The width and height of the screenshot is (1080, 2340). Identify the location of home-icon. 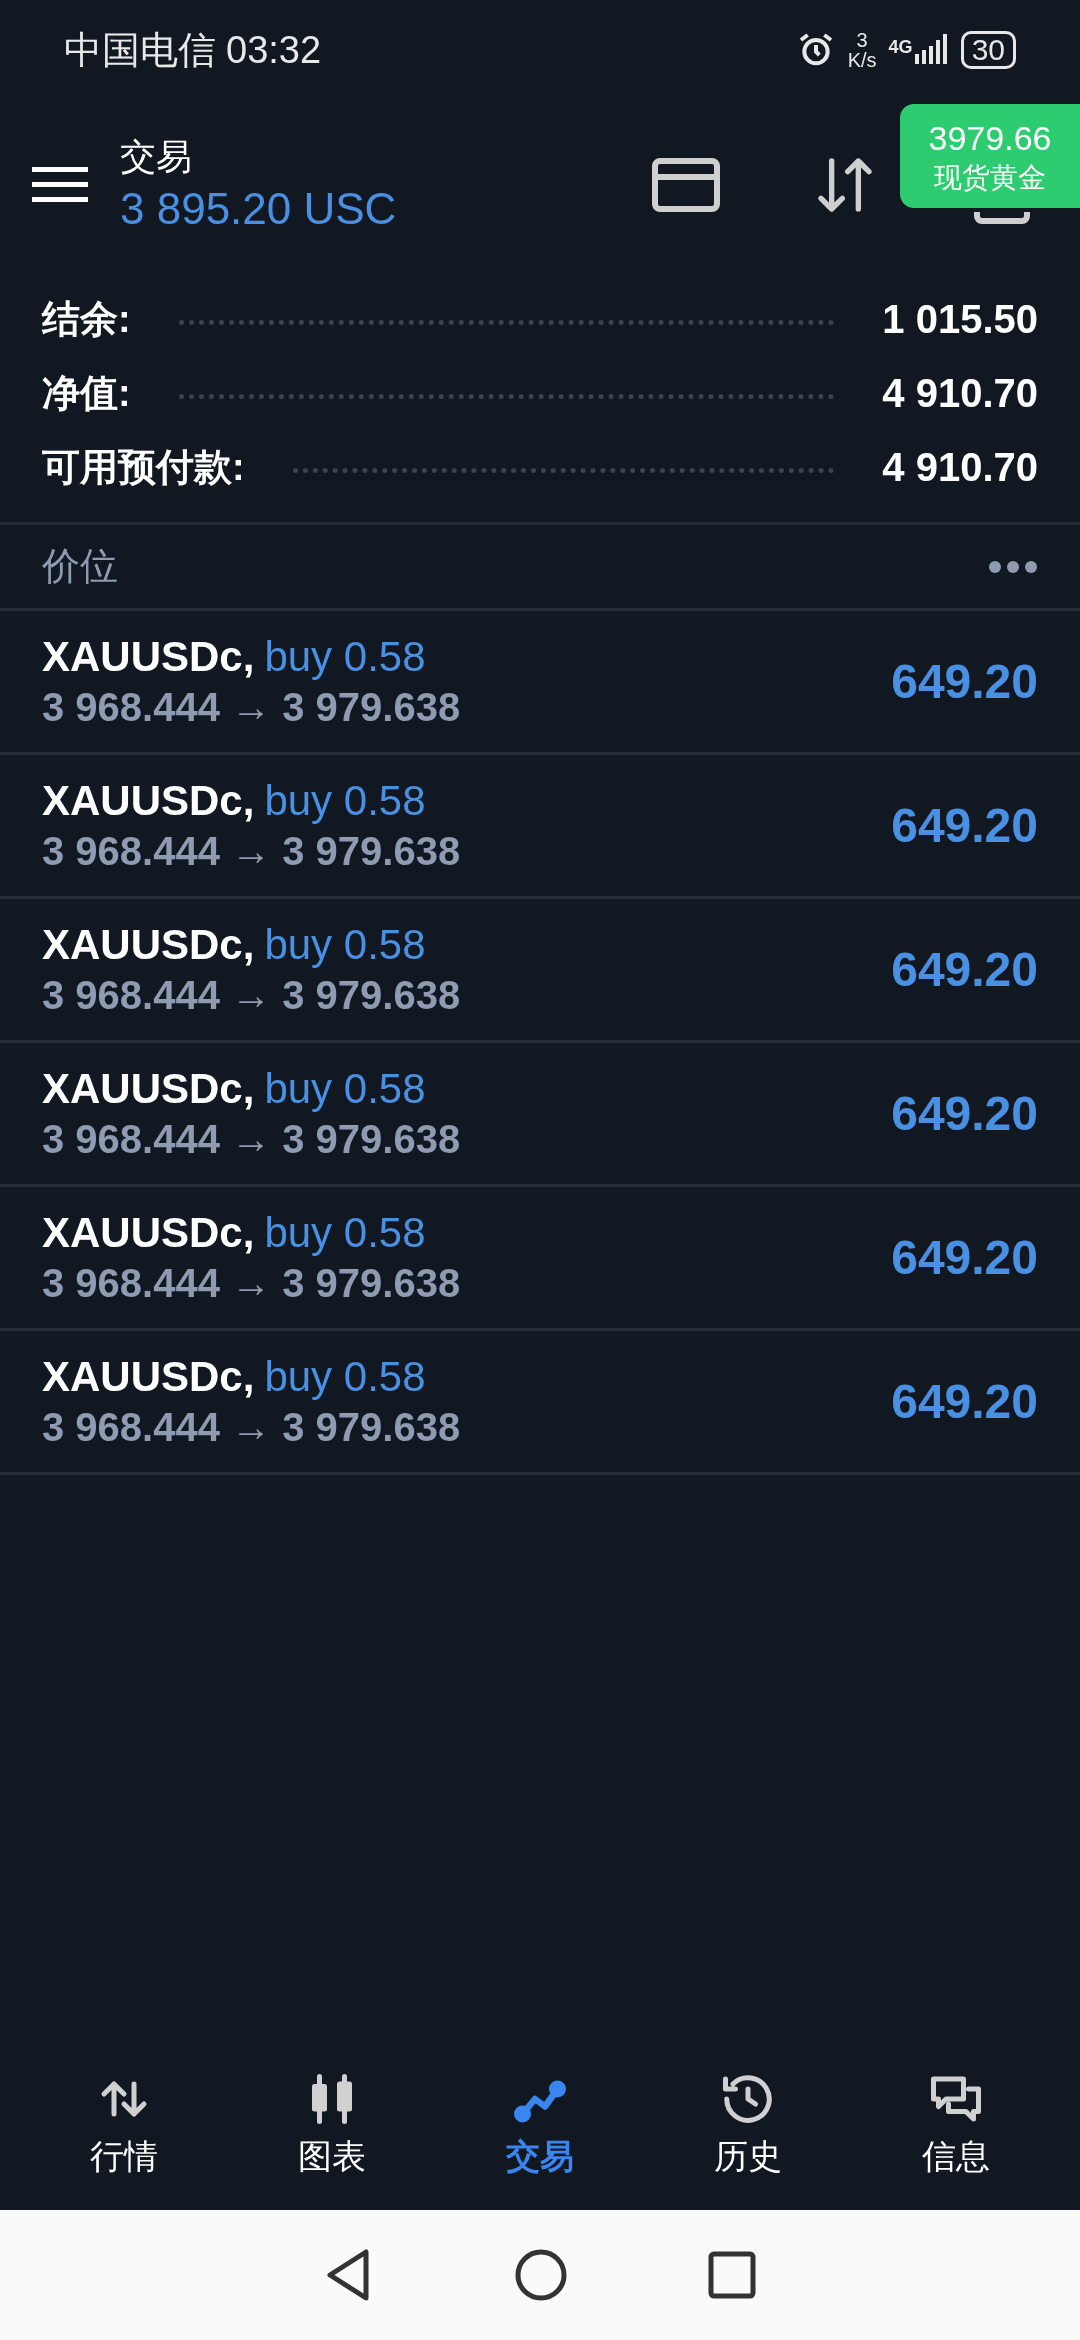
(541, 2275).